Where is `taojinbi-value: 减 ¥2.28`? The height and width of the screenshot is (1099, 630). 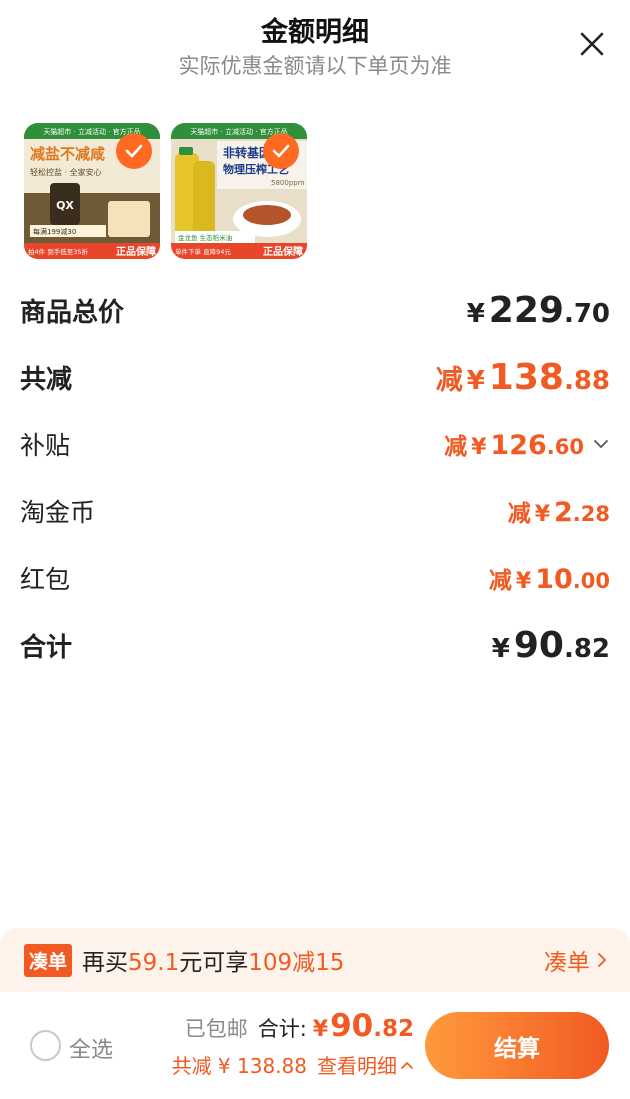 taojinbi-value: 减 ¥2.28 is located at coordinates (558, 512).